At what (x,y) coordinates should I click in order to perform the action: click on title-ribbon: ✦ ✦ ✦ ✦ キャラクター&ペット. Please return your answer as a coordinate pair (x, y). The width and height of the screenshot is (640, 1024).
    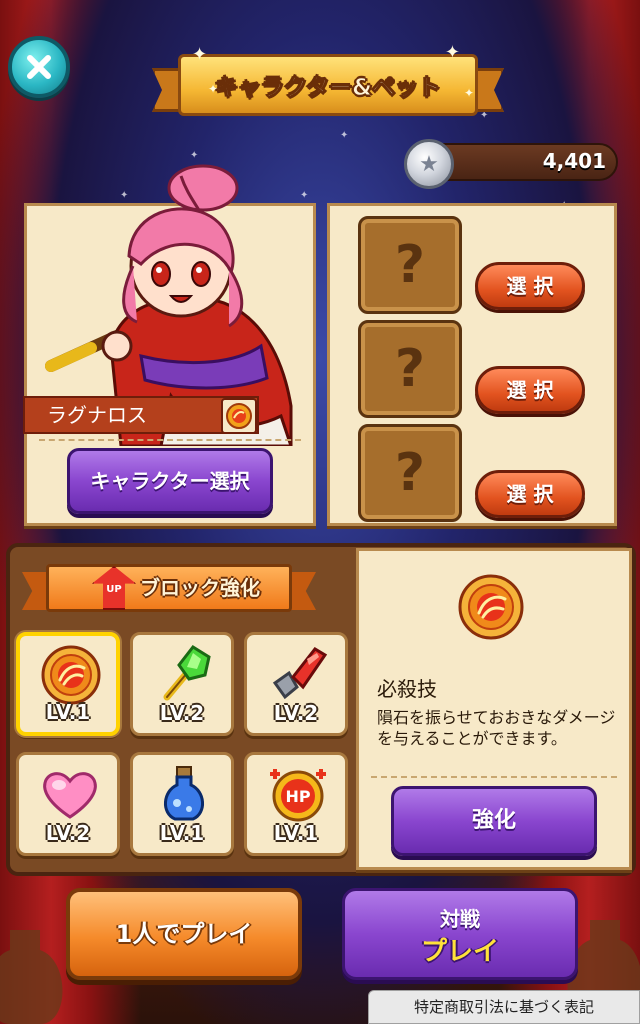
    Looking at the image, I should click on (328, 83).